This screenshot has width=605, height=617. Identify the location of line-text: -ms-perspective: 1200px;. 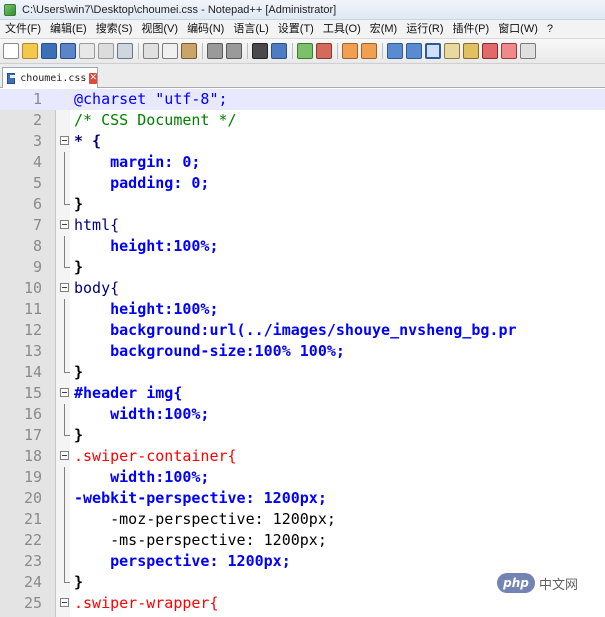
(200, 540).